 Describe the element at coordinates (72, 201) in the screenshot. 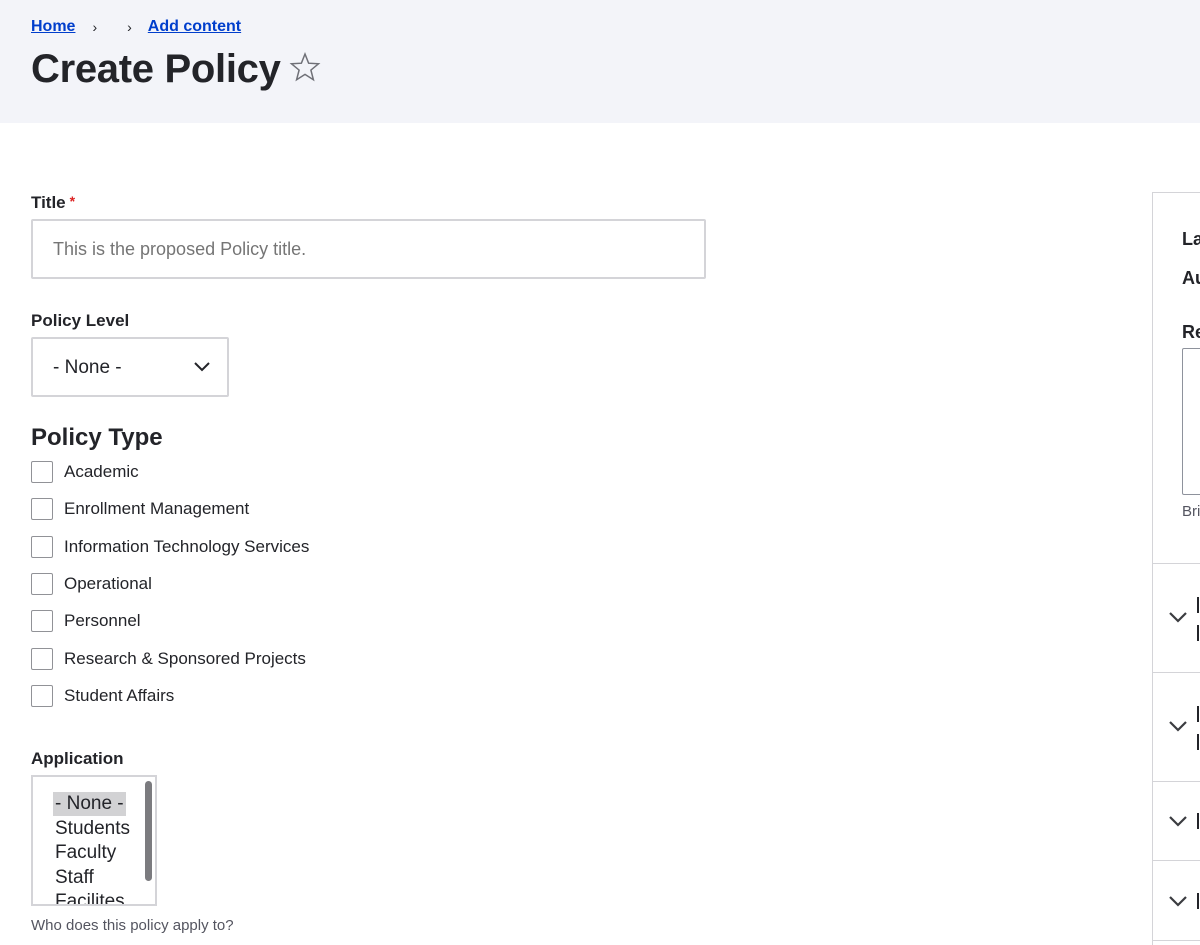

I see `required-marker: *` at that location.